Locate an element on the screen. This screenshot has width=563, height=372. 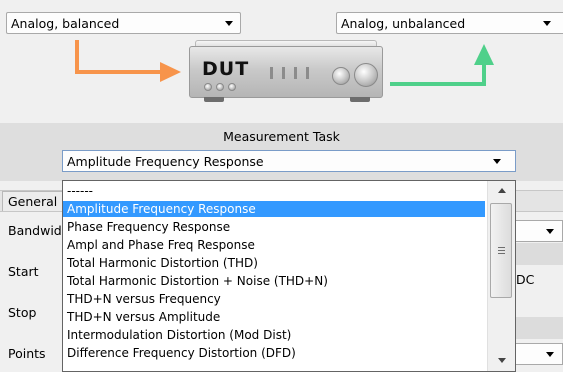
dut-label: DUT is located at coordinates (226, 69).